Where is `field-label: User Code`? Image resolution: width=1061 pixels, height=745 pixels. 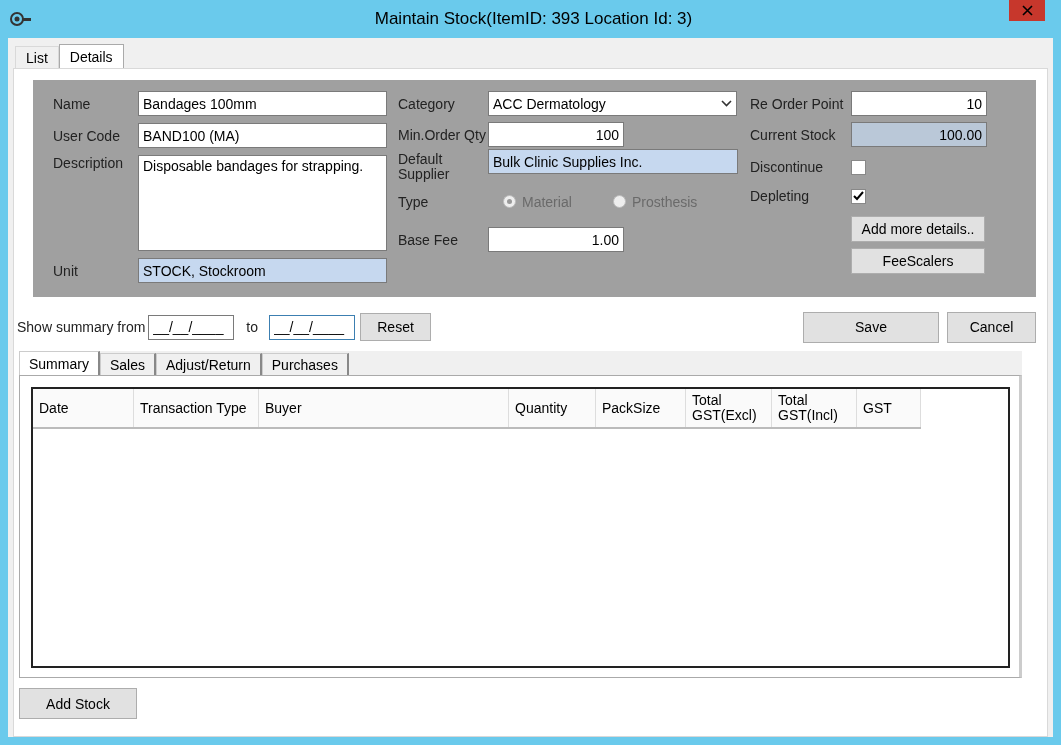 field-label: User Code is located at coordinates (87, 135).